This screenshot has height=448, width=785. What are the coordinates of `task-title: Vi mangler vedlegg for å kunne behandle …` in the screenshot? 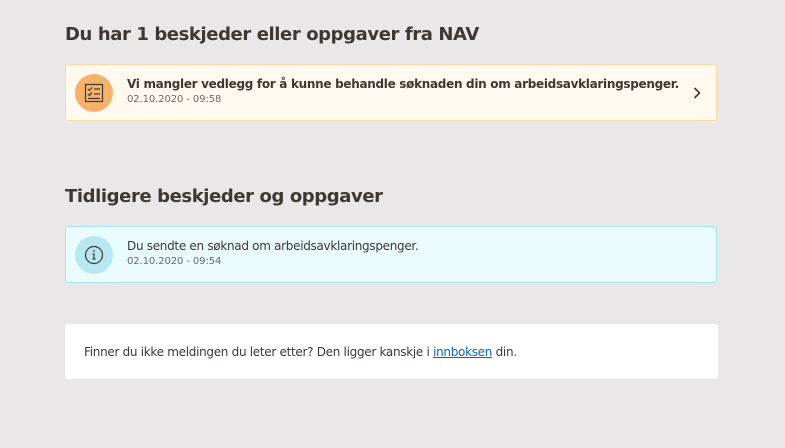 It's located at (403, 84).